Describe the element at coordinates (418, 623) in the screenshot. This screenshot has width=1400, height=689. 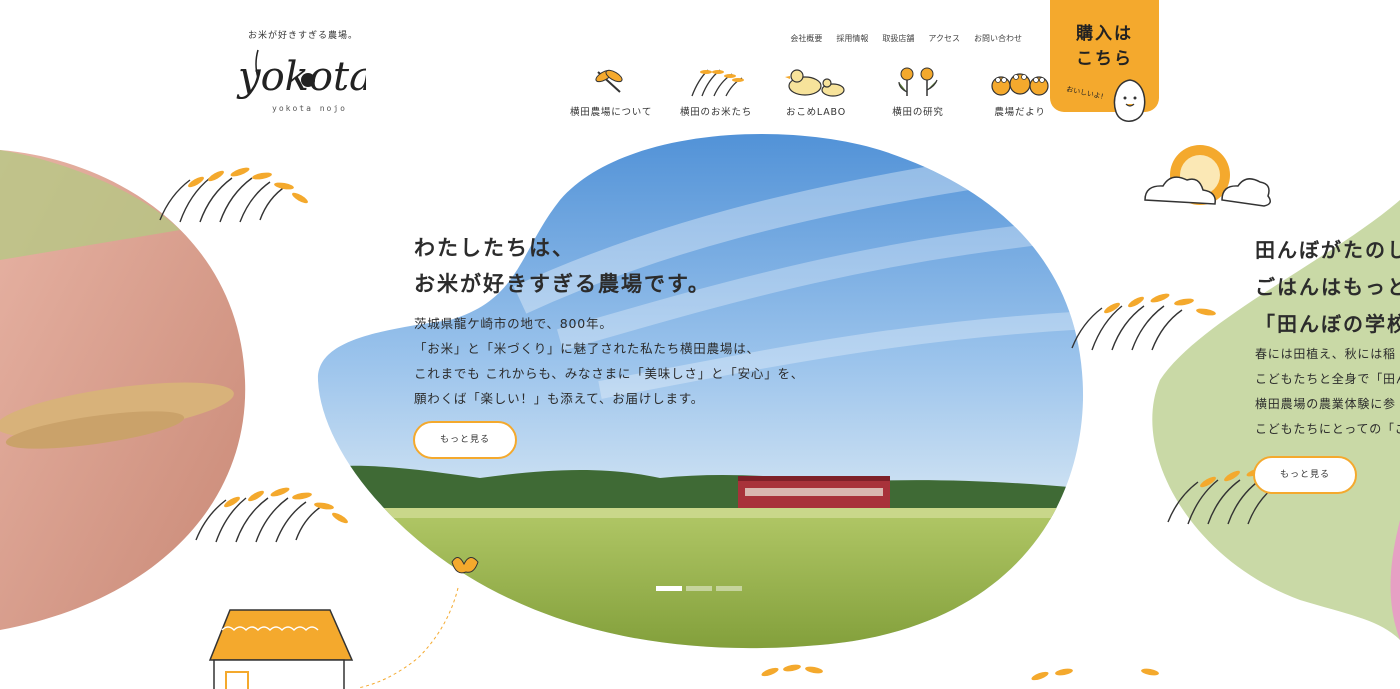
I see `butterfly-icon` at that location.